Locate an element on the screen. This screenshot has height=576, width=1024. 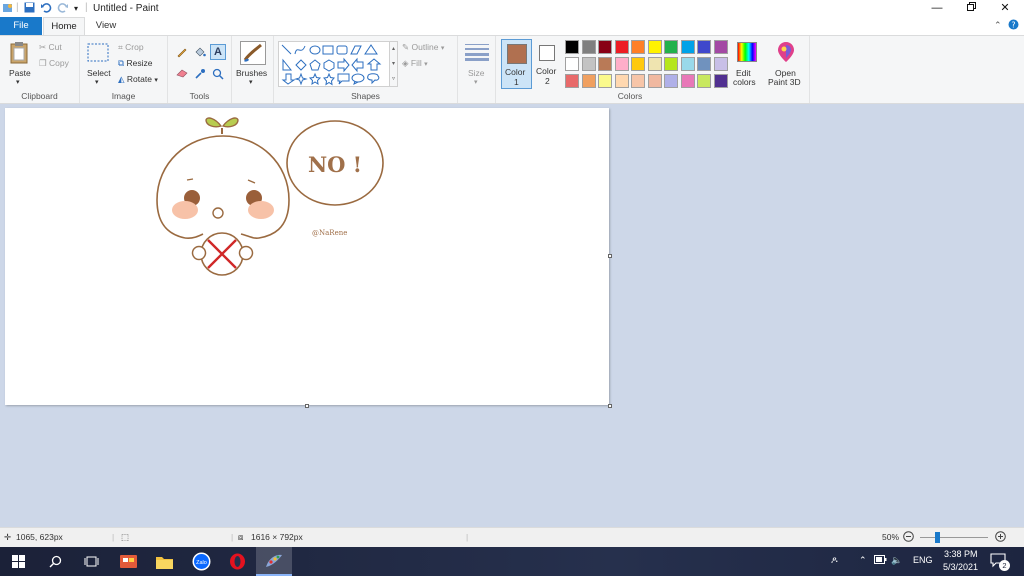
magnifier-icon is located at coordinates (218, 75).